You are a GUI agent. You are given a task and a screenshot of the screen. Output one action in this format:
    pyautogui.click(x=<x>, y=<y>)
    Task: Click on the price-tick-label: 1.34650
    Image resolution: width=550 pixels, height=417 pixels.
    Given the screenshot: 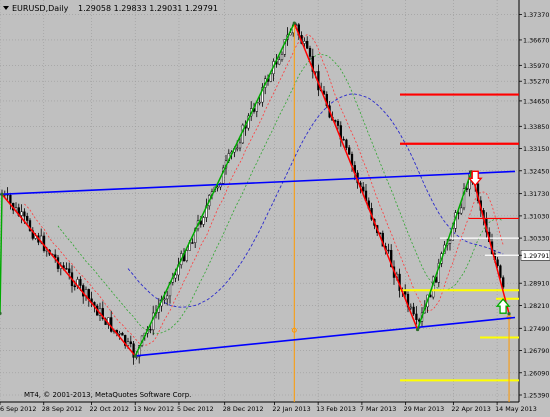 What is the action you would take?
    pyautogui.click(x=536, y=101)
    